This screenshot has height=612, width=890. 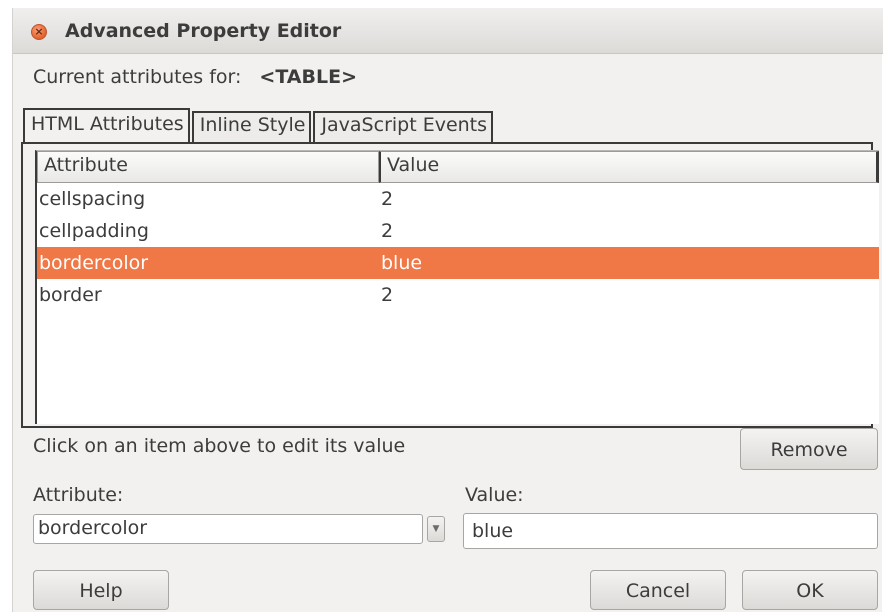 I want to click on row-attribute: border, so click(x=70, y=295).